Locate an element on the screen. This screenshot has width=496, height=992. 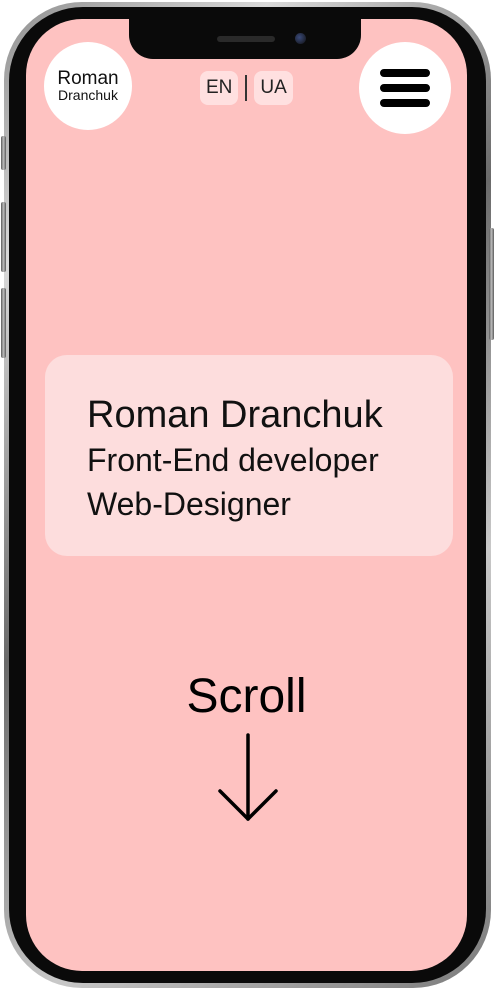
language-divider is located at coordinates (246, 88).